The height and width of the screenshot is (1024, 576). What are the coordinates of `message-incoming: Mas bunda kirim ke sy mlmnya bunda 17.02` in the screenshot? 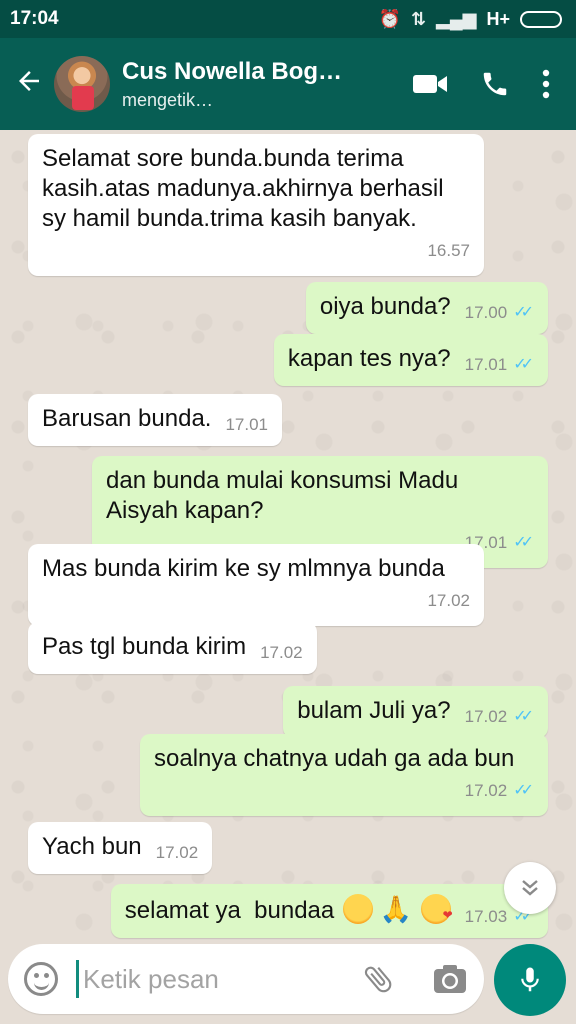 It's located at (256, 585).